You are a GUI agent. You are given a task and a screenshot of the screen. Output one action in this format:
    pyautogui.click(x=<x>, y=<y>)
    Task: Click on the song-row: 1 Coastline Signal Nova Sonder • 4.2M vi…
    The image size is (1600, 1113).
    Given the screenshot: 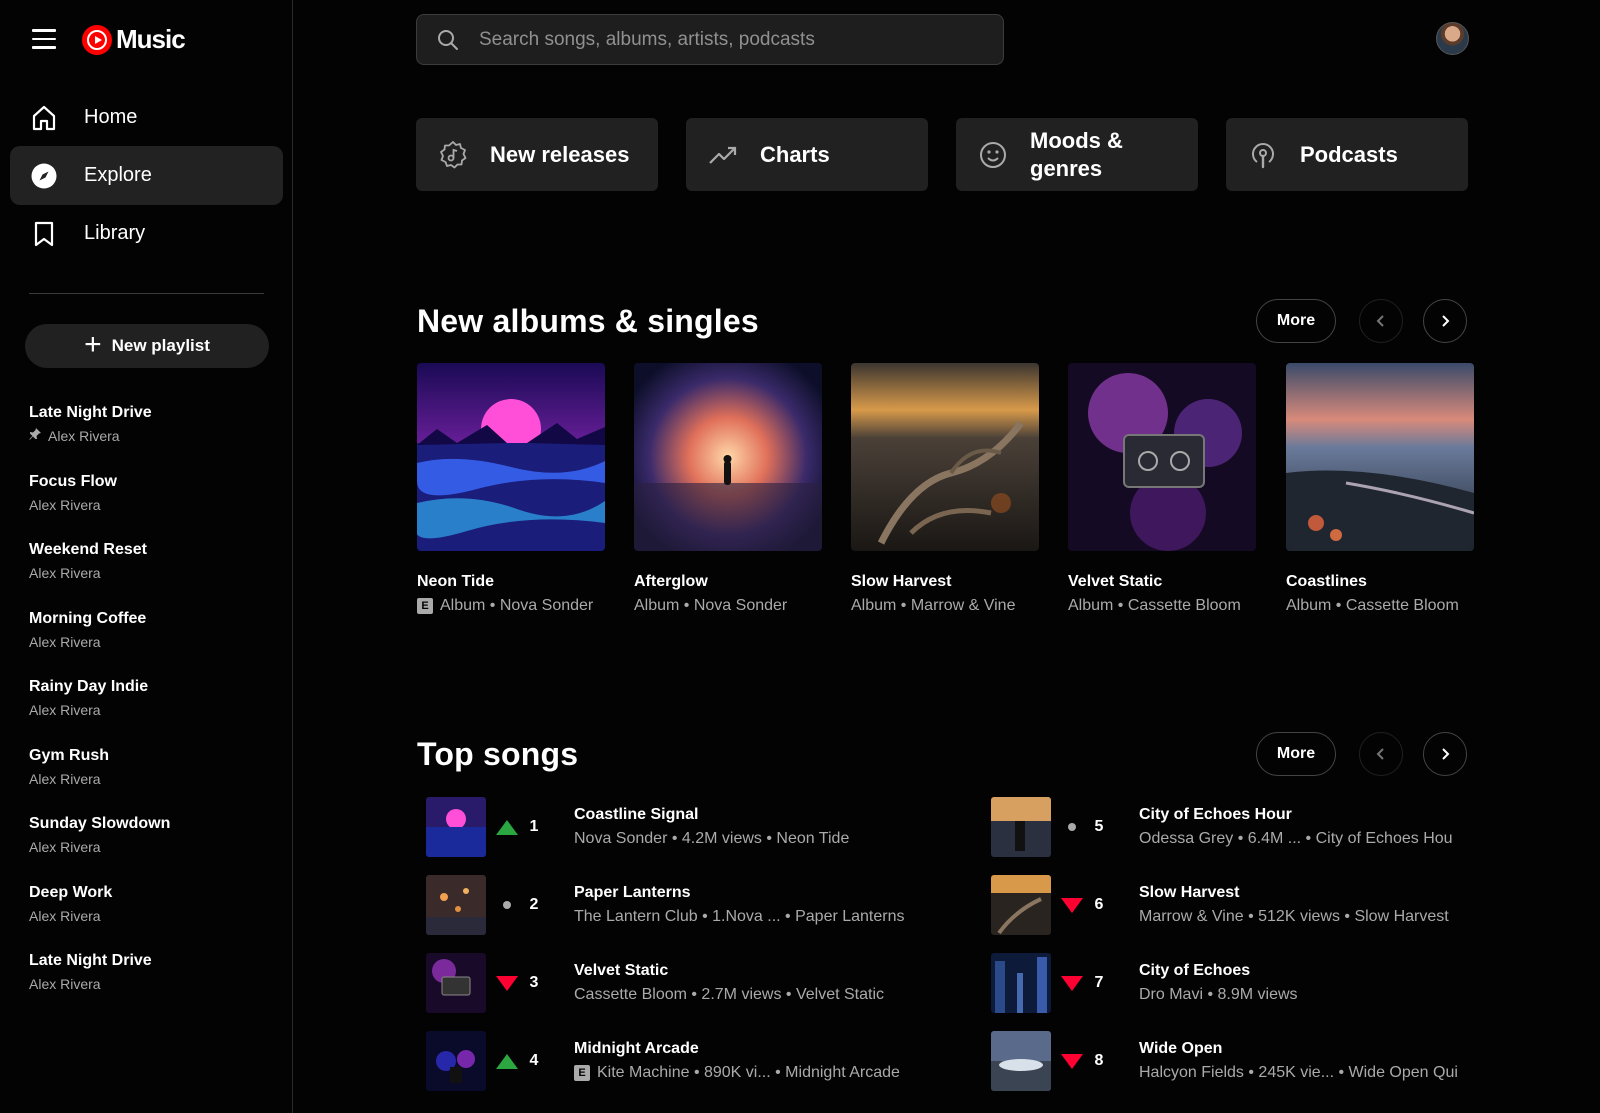 What is the action you would take?
    pyautogui.click(x=637, y=827)
    